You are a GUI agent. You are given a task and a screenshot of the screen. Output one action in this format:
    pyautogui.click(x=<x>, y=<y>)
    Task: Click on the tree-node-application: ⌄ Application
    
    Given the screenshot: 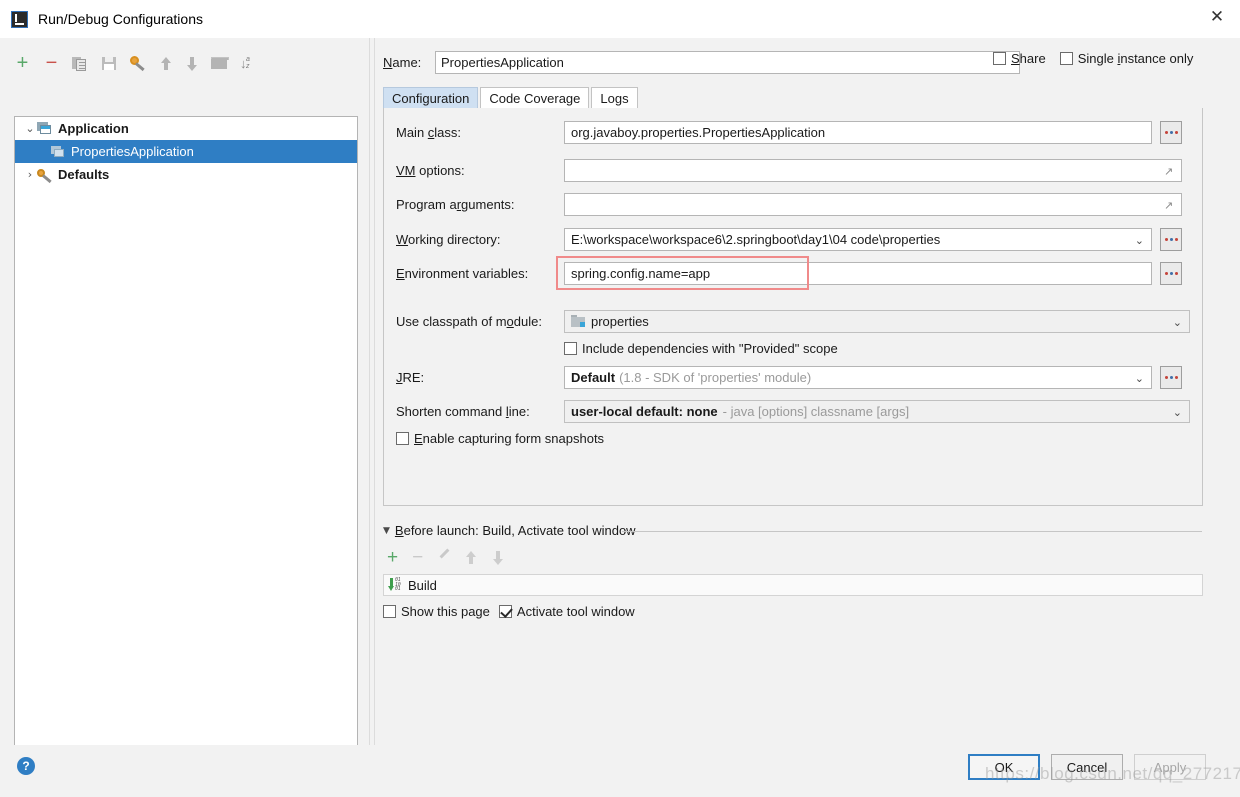 What is the action you would take?
    pyautogui.click(x=186, y=128)
    